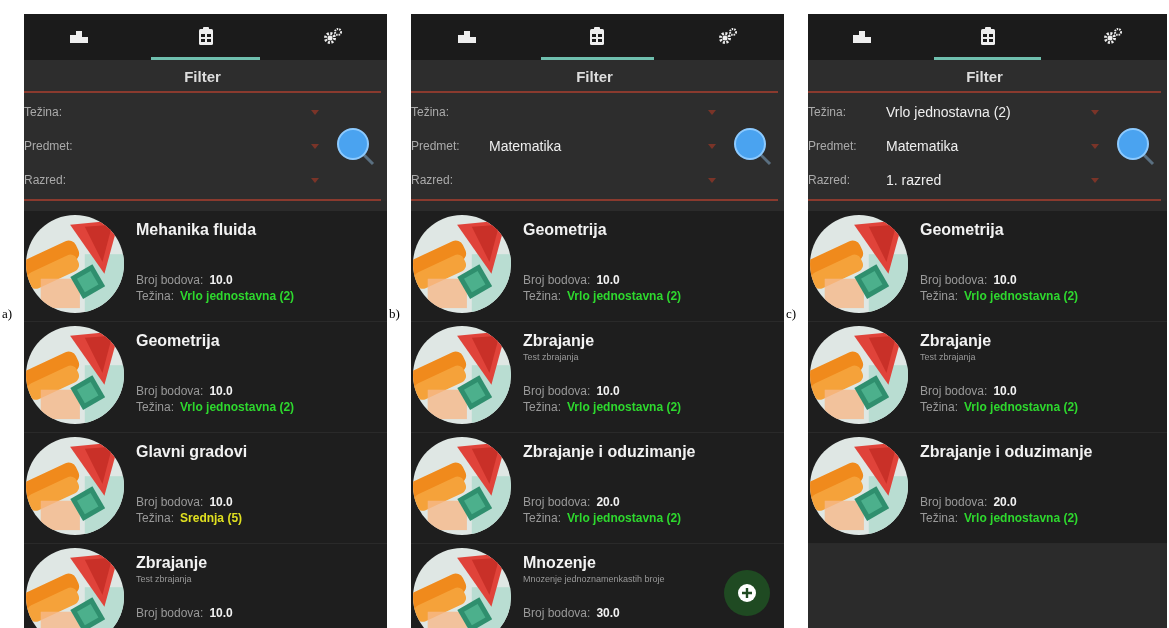 This screenshot has height=628, width=1169. Describe the element at coordinates (608, 613) in the screenshot. I see `points-value: 30.0` at that location.